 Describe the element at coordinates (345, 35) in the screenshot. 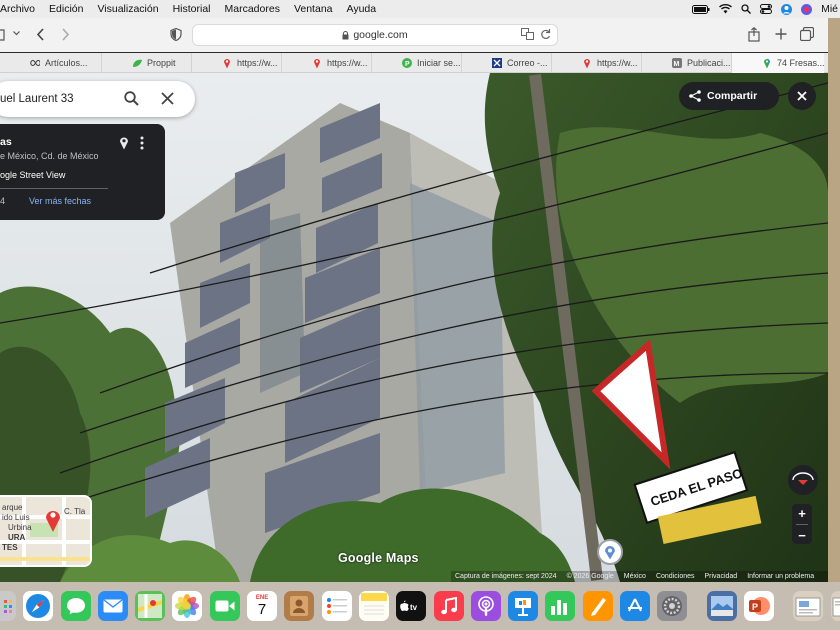

I see `lock-icon` at that location.